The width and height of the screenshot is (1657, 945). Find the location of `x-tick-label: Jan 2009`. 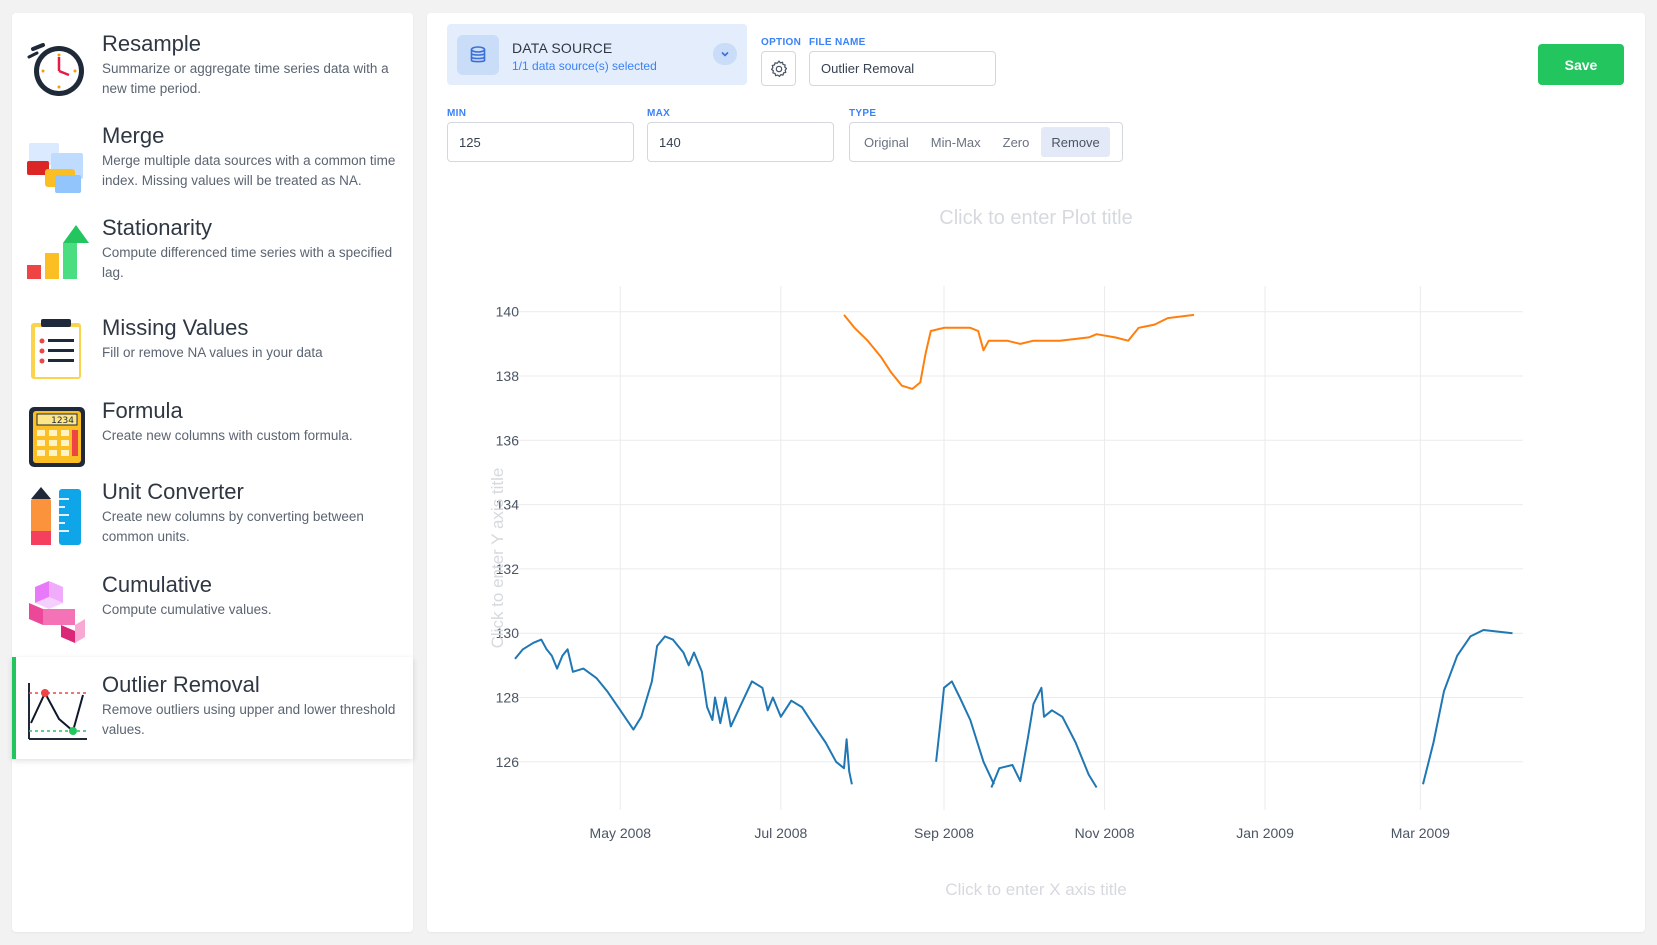

x-tick-label: Jan 2009 is located at coordinates (1265, 833).